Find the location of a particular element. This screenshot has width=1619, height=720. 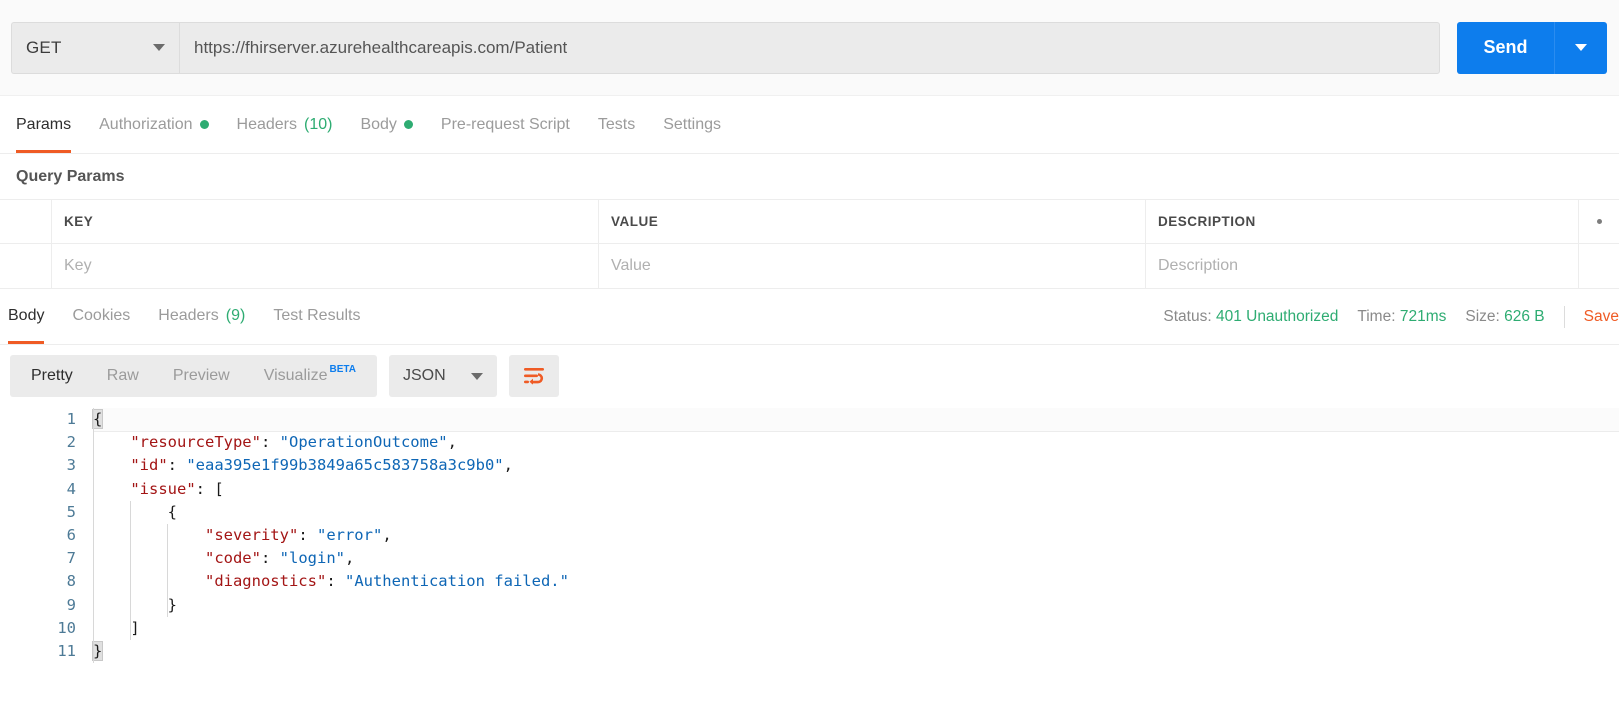

response-tab-cookies: Cookies is located at coordinates (101, 315).